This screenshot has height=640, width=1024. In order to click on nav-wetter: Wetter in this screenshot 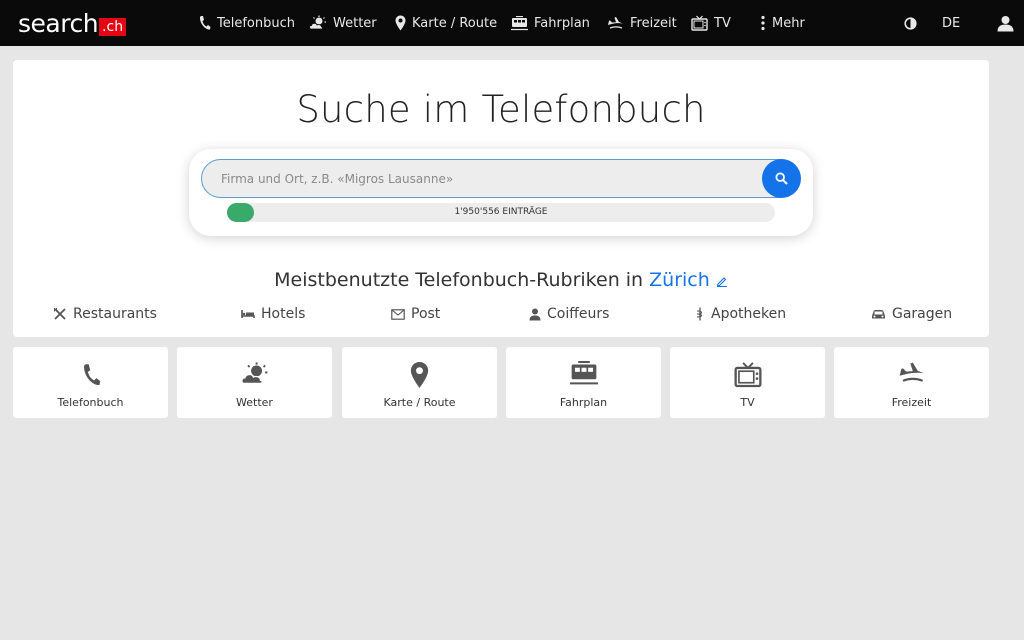, I will do `click(343, 23)`.